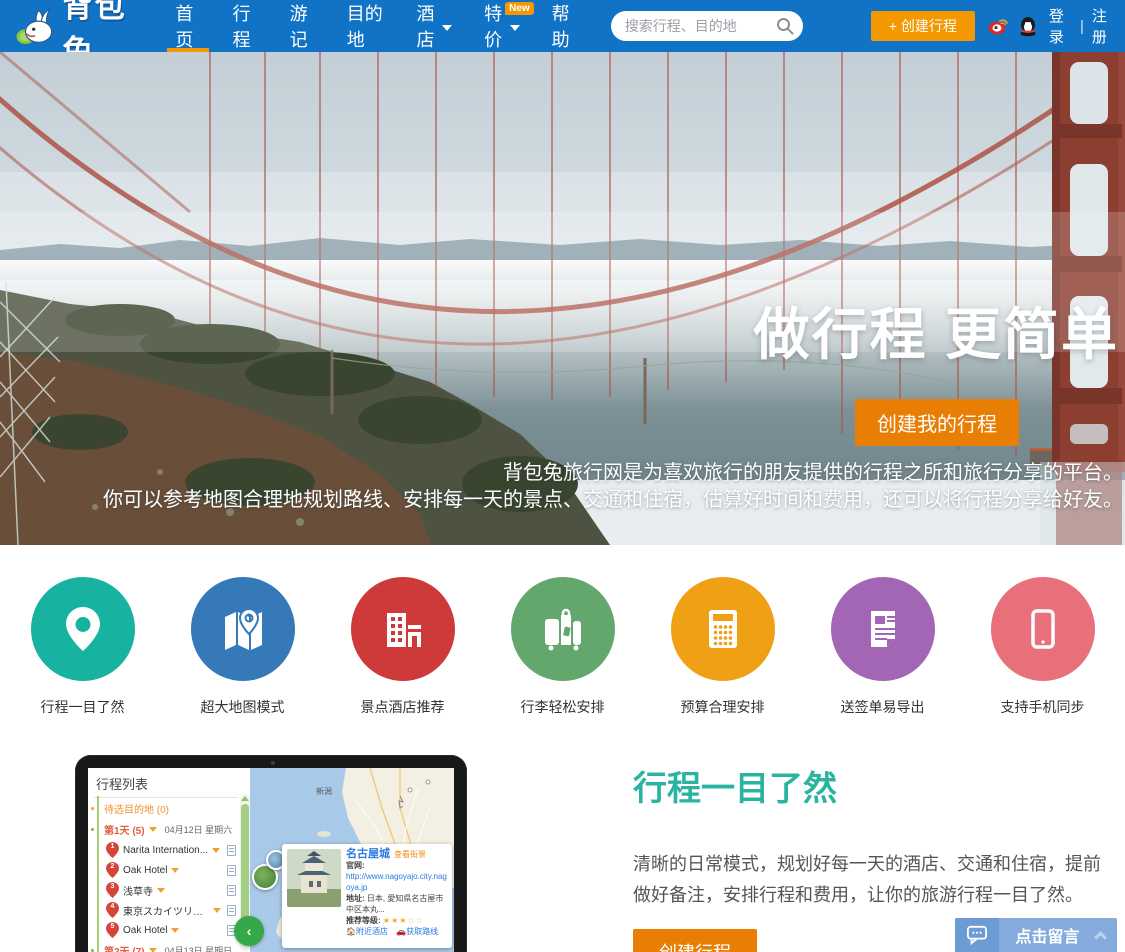 The height and width of the screenshot is (952, 1125). I want to click on day1-header-row: 第1天 (5) 04月12日 星期六, so click(163, 829).